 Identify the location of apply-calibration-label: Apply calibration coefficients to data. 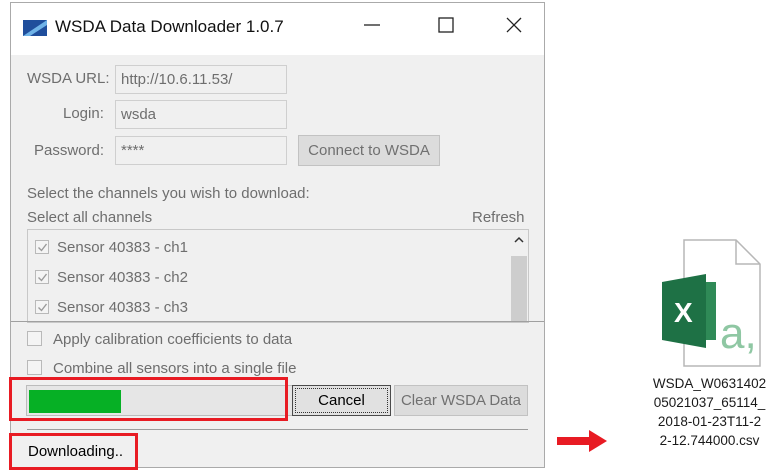
(173, 339).